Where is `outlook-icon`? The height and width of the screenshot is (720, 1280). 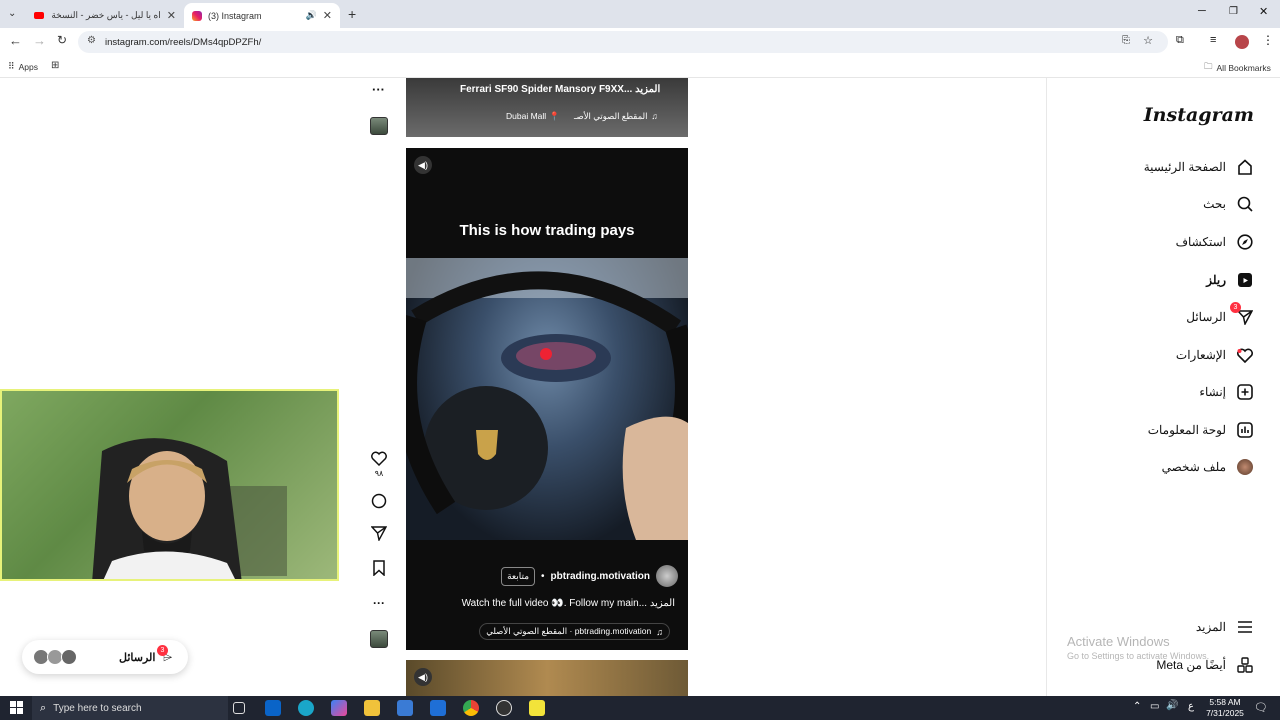
outlook-icon is located at coordinates (273, 708).